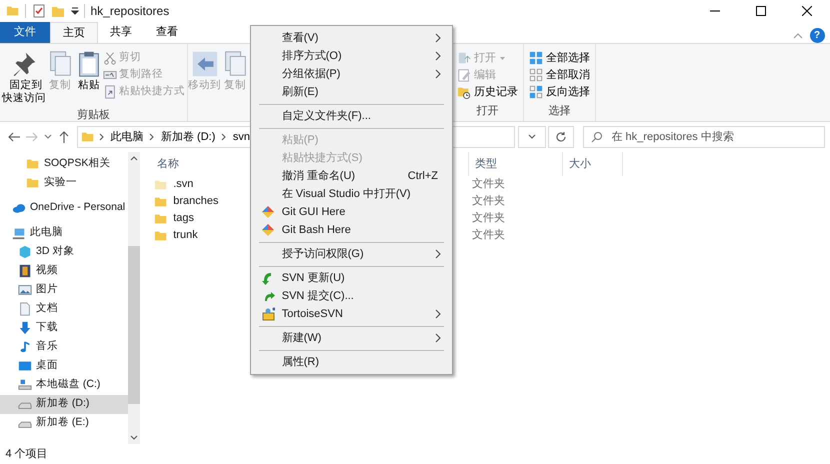 This screenshot has height=464, width=830. What do you see at coordinates (516, 164) in the screenshot?
I see `column-header: 类型` at bounding box center [516, 164].